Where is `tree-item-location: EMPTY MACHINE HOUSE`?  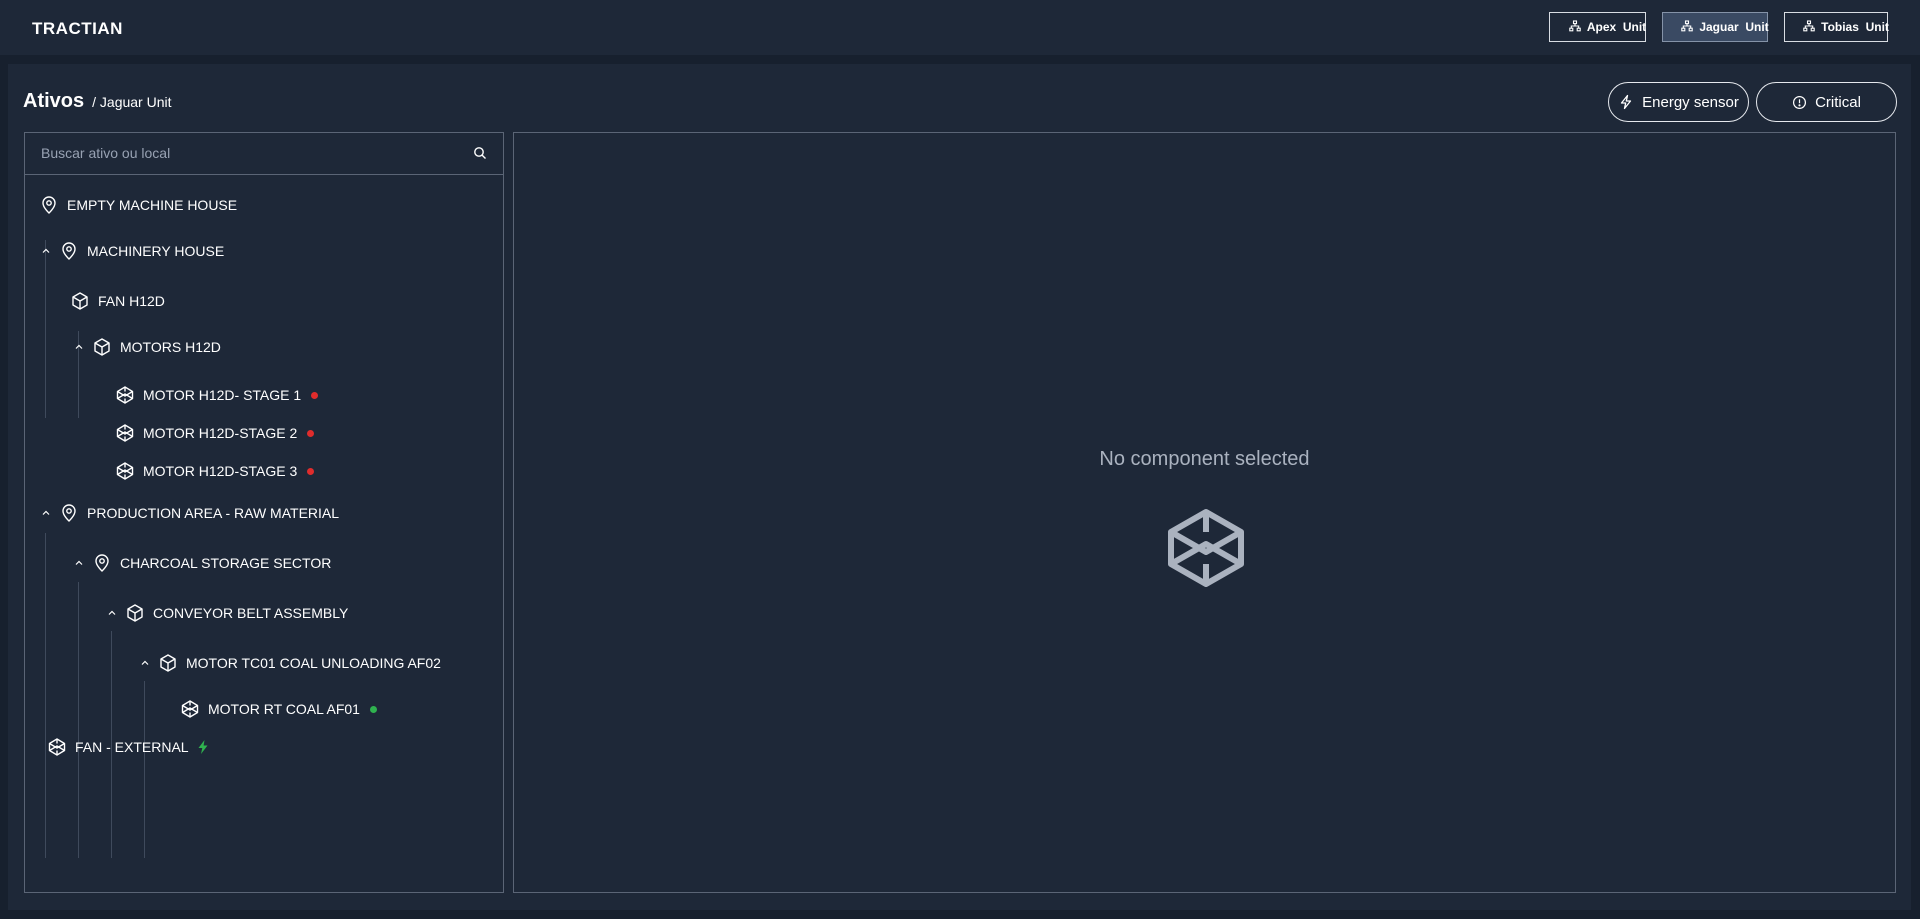 tree-item-location: EMPTY MACHINE HOUSE is located at coordinates (138, 205).